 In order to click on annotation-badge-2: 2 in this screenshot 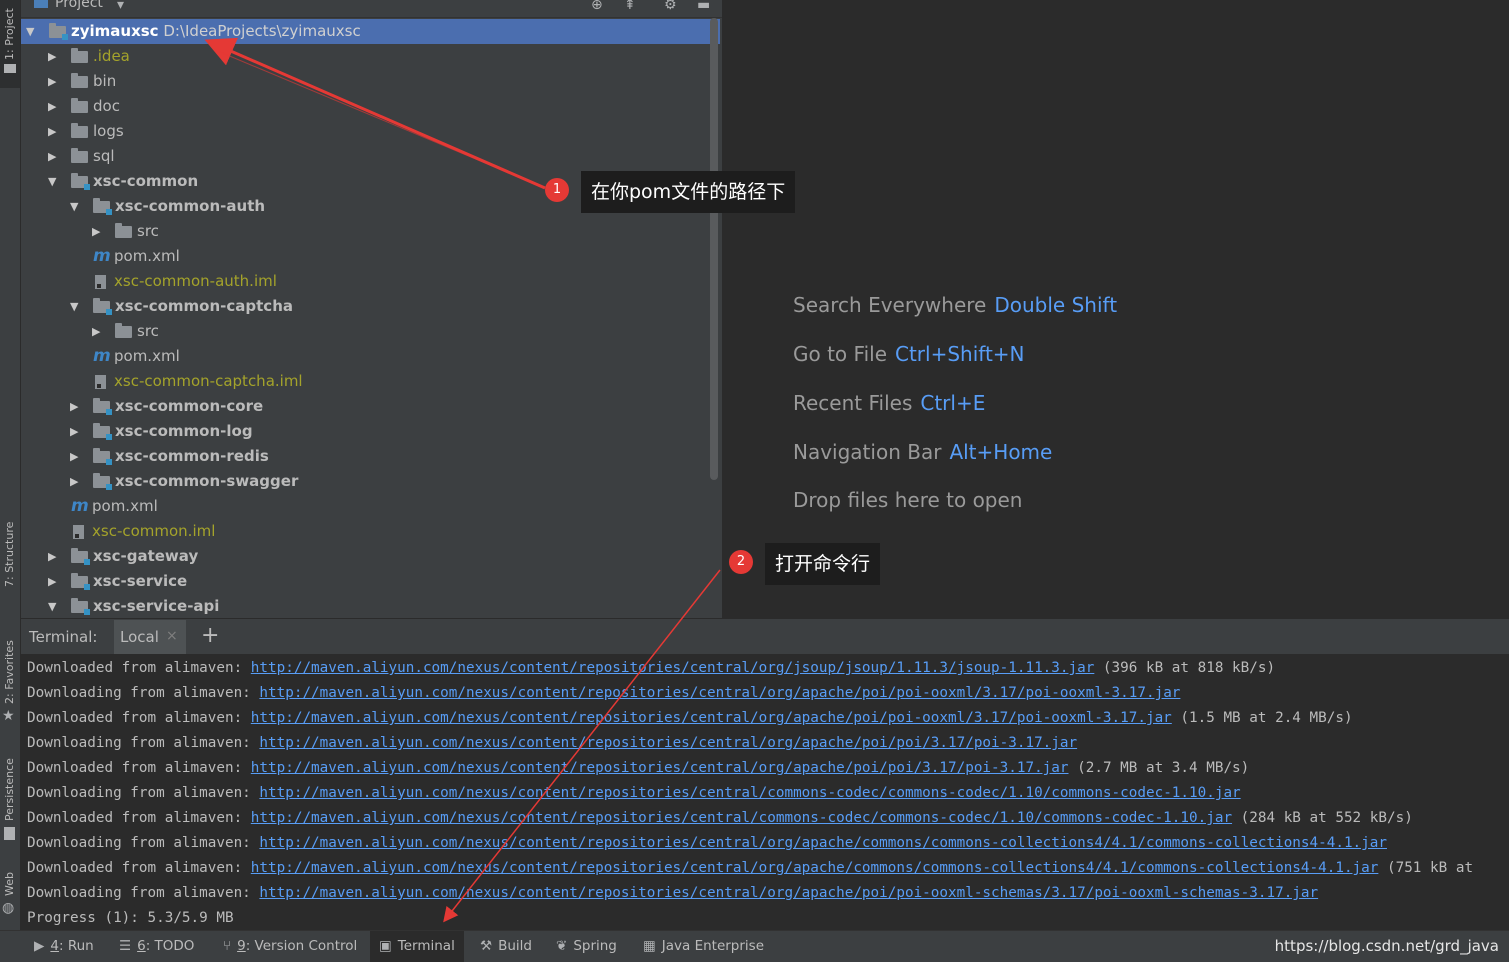, I will do `click(741, 562)`.